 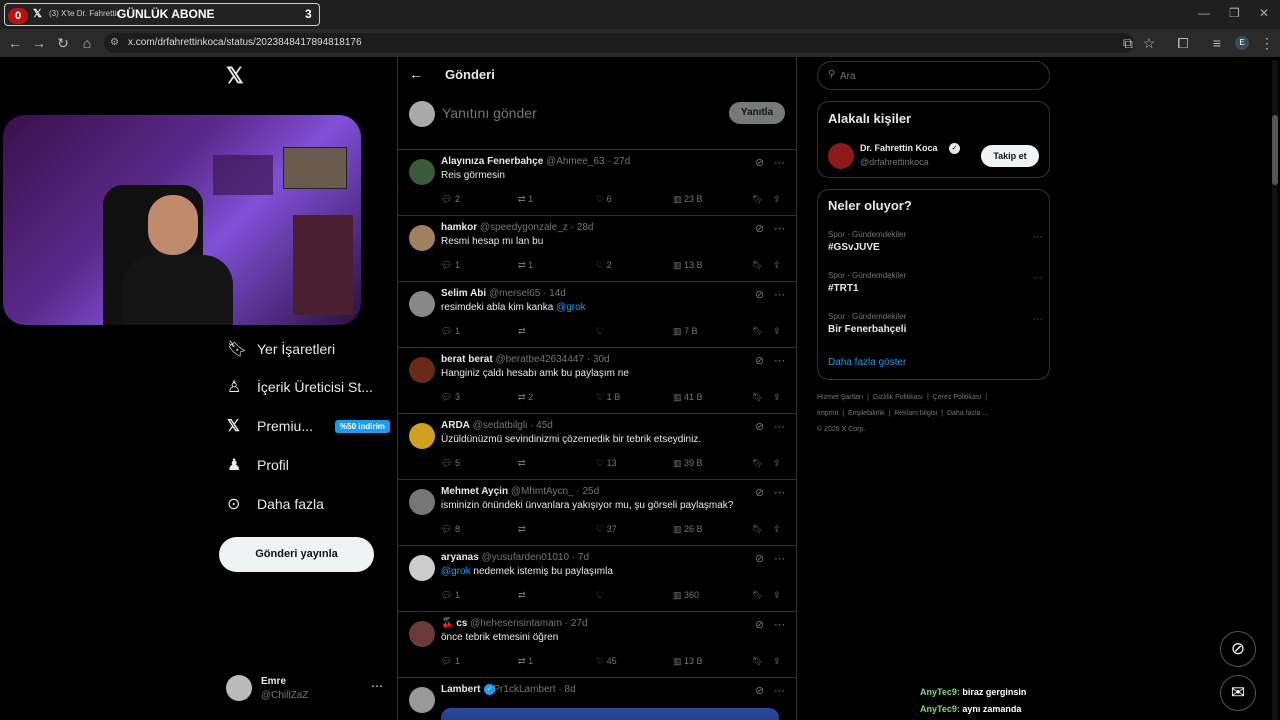 What do you see at coordinates (935, 241) in the screenshot?
I see `trend-item: Spor · Gündemdekiler #GSvJUVE ⋯` at bounding box center [935, 241].